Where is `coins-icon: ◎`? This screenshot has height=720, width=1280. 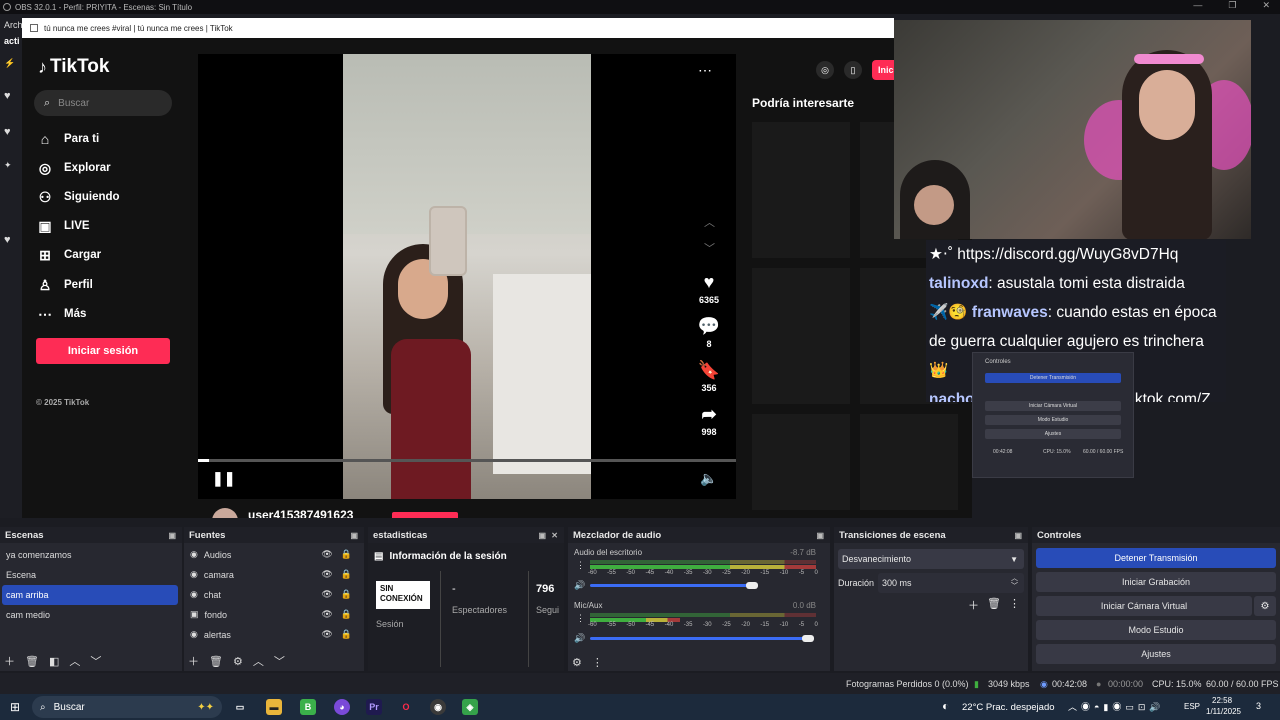 coins-icon: ◎ is located at coordinates (825, 70).